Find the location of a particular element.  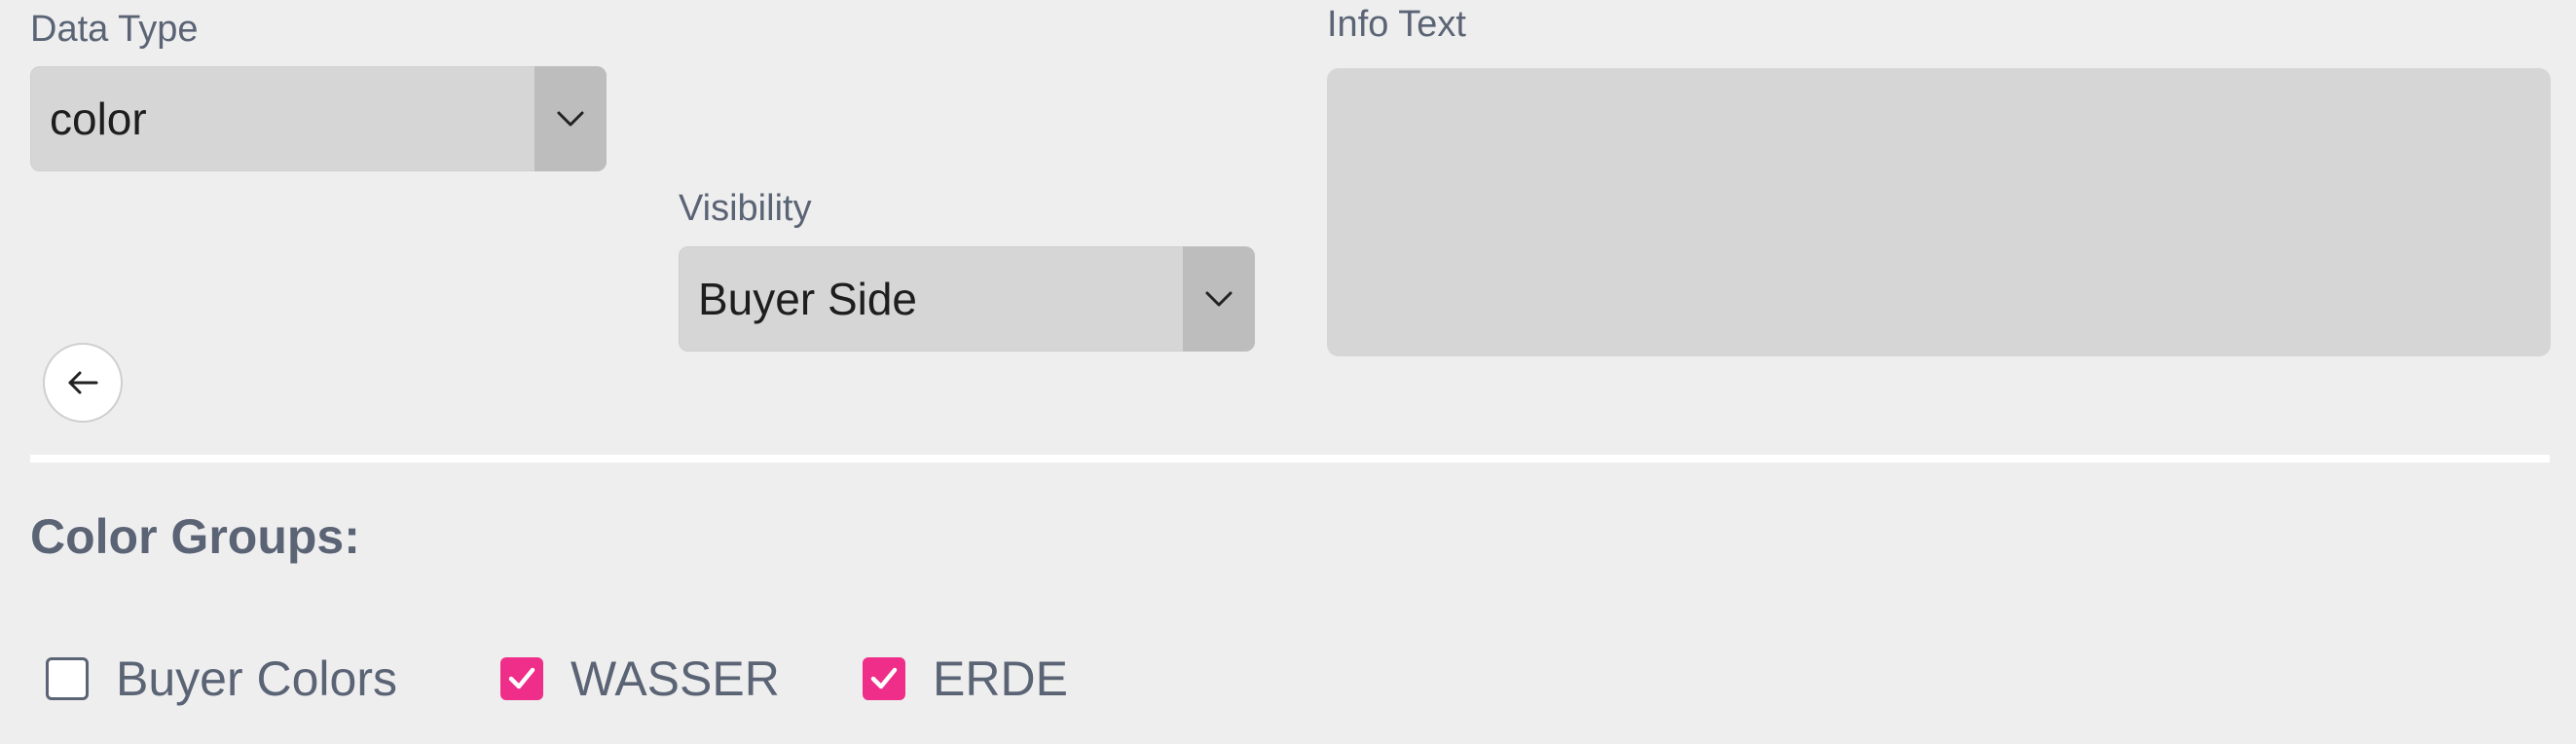

back-button is located at coordinates (83, 383).